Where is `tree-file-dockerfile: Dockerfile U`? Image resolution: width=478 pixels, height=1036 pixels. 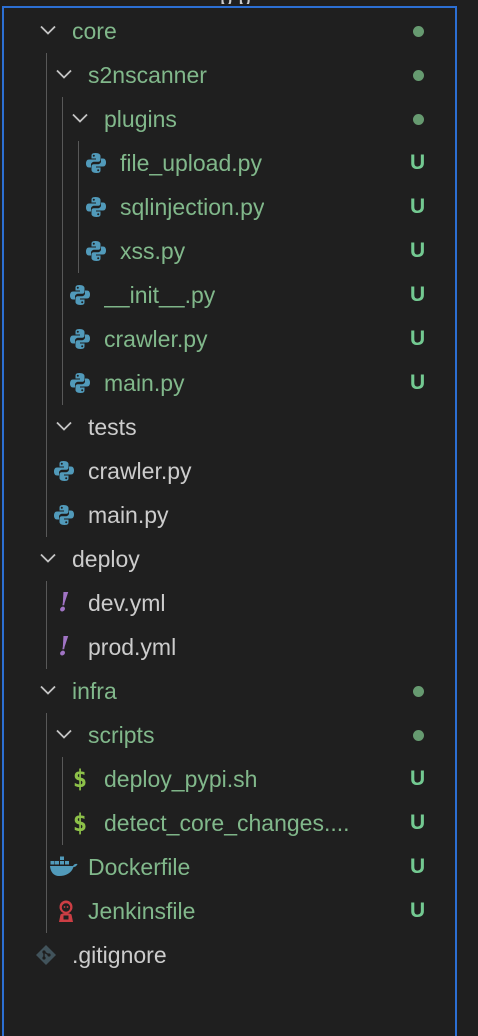 tree-file-dockerfile: Dockerfile U is located at coordinates (230, 867).